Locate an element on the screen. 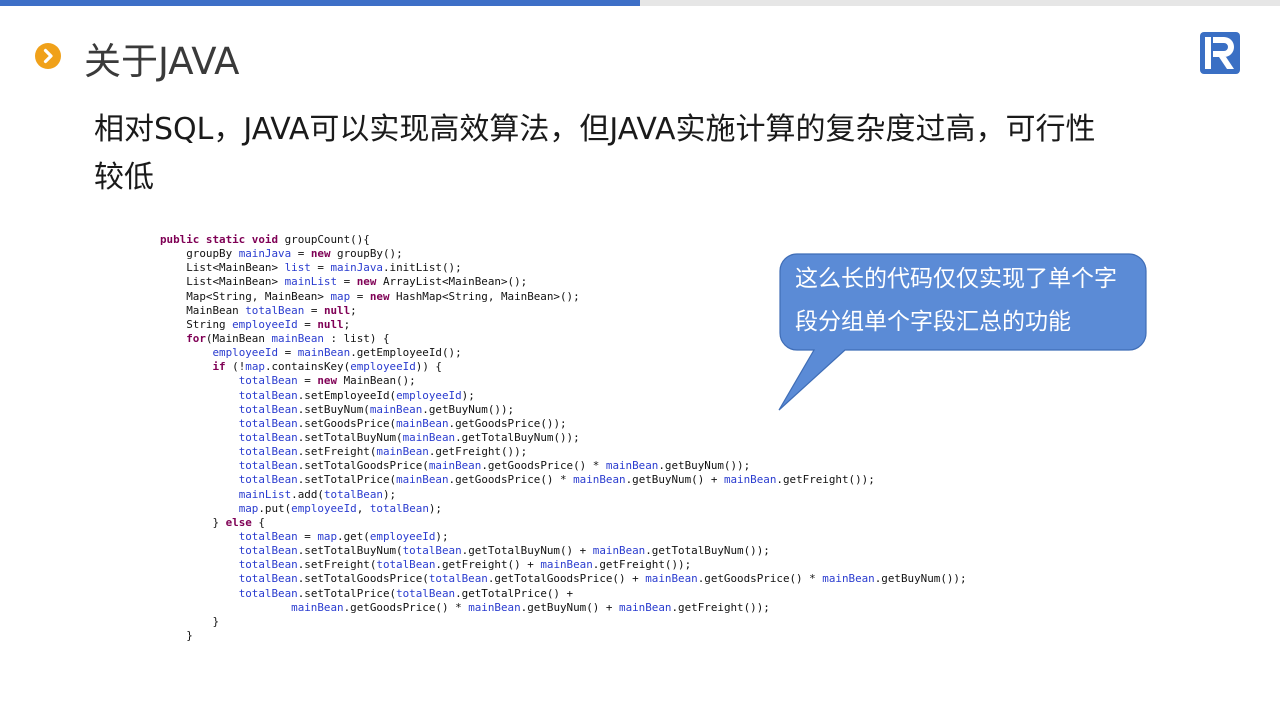 This screenshot has width=1280, height=720. chevron-right-icon is located at coordinates (48, 56).